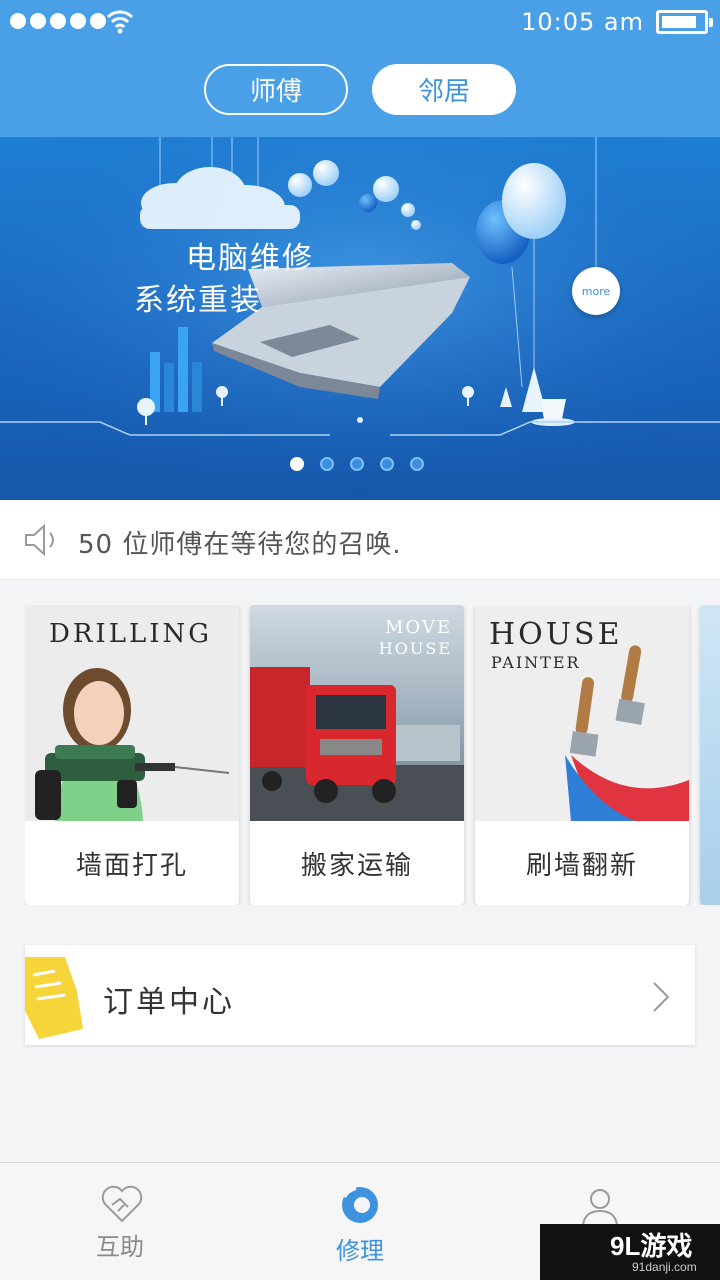 Image resolution: width=720 pixels, height=1280 pixels. I want to click on watermark-site: 91danji.com, so click(664, 1267).